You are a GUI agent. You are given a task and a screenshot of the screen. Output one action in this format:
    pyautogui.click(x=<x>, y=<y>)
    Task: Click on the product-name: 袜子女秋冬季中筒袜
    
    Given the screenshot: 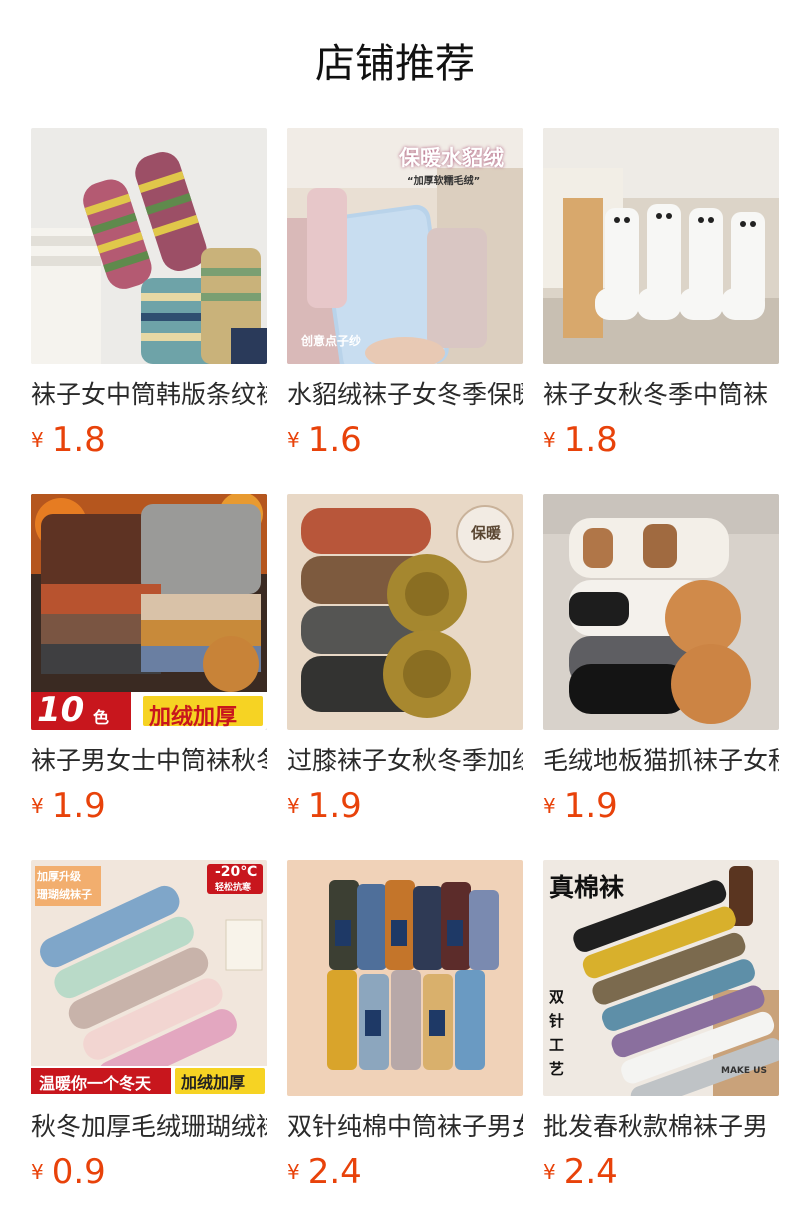 What is the action you would take?
    pyautogui.click(x=661, y=395)
    